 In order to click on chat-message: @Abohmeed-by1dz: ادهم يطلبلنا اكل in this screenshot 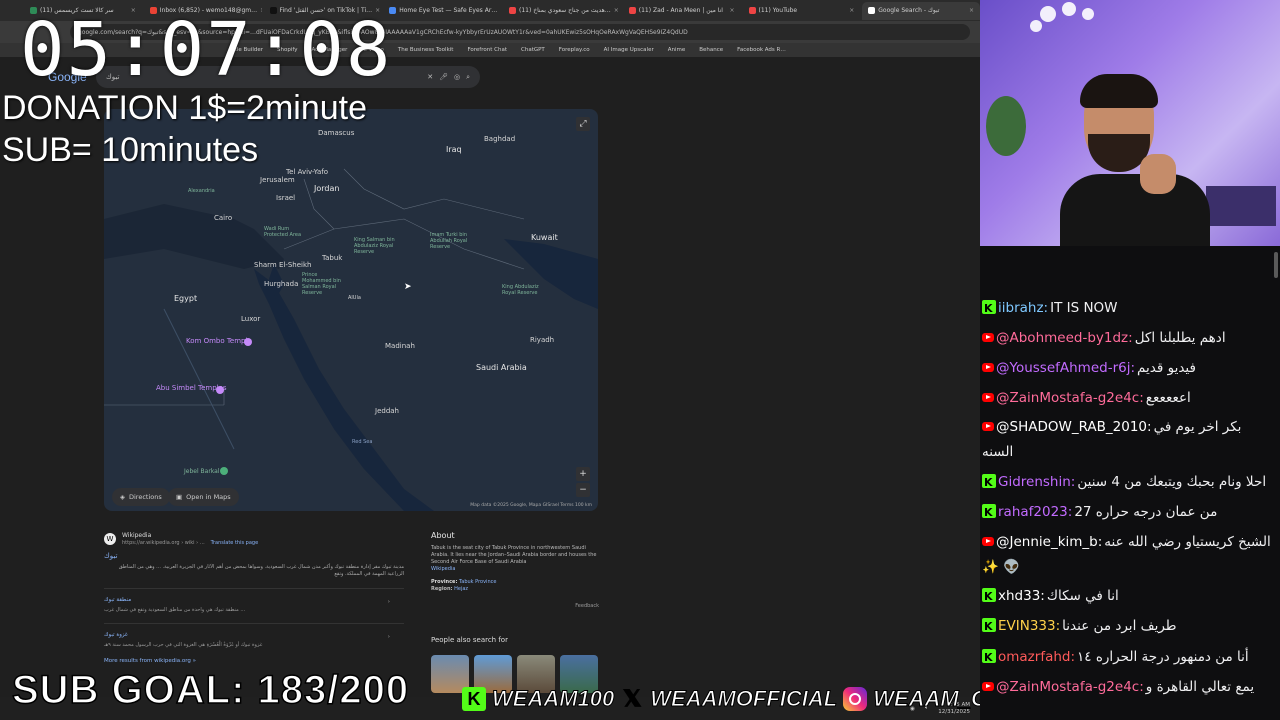, I will do `click(1128, 338)`.